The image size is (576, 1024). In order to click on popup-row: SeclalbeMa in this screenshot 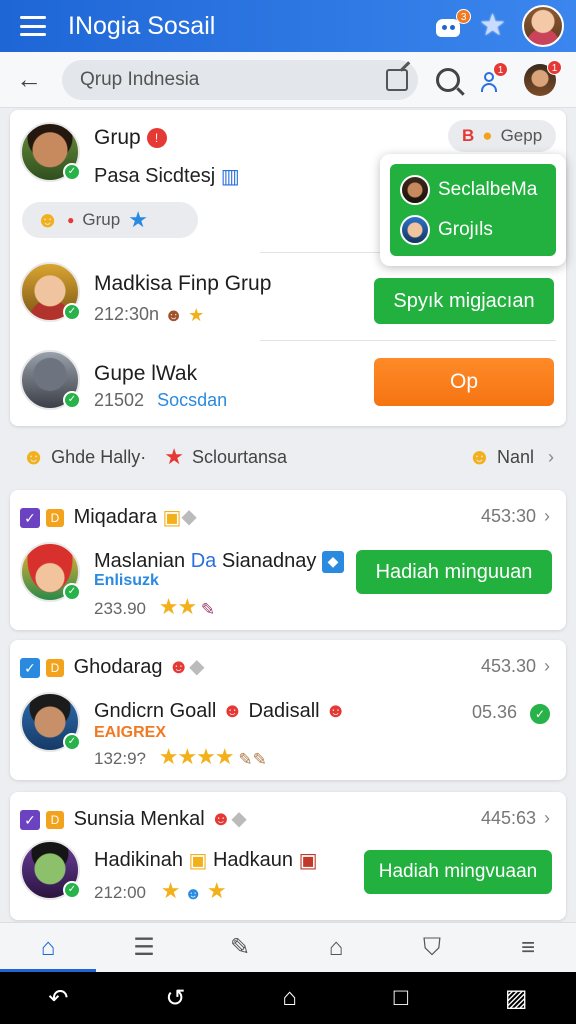, I will do `click(473, 190)`.